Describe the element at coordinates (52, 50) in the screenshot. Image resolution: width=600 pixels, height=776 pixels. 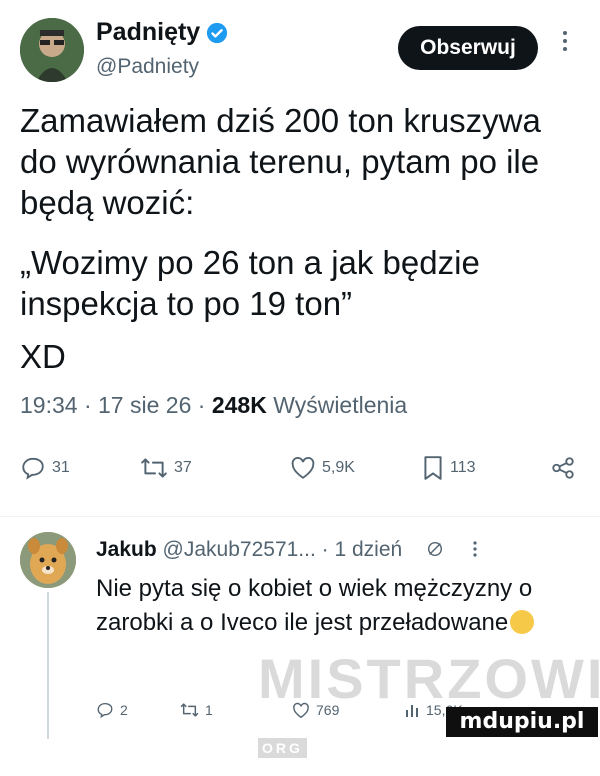
I see `author-avatar` at that location.